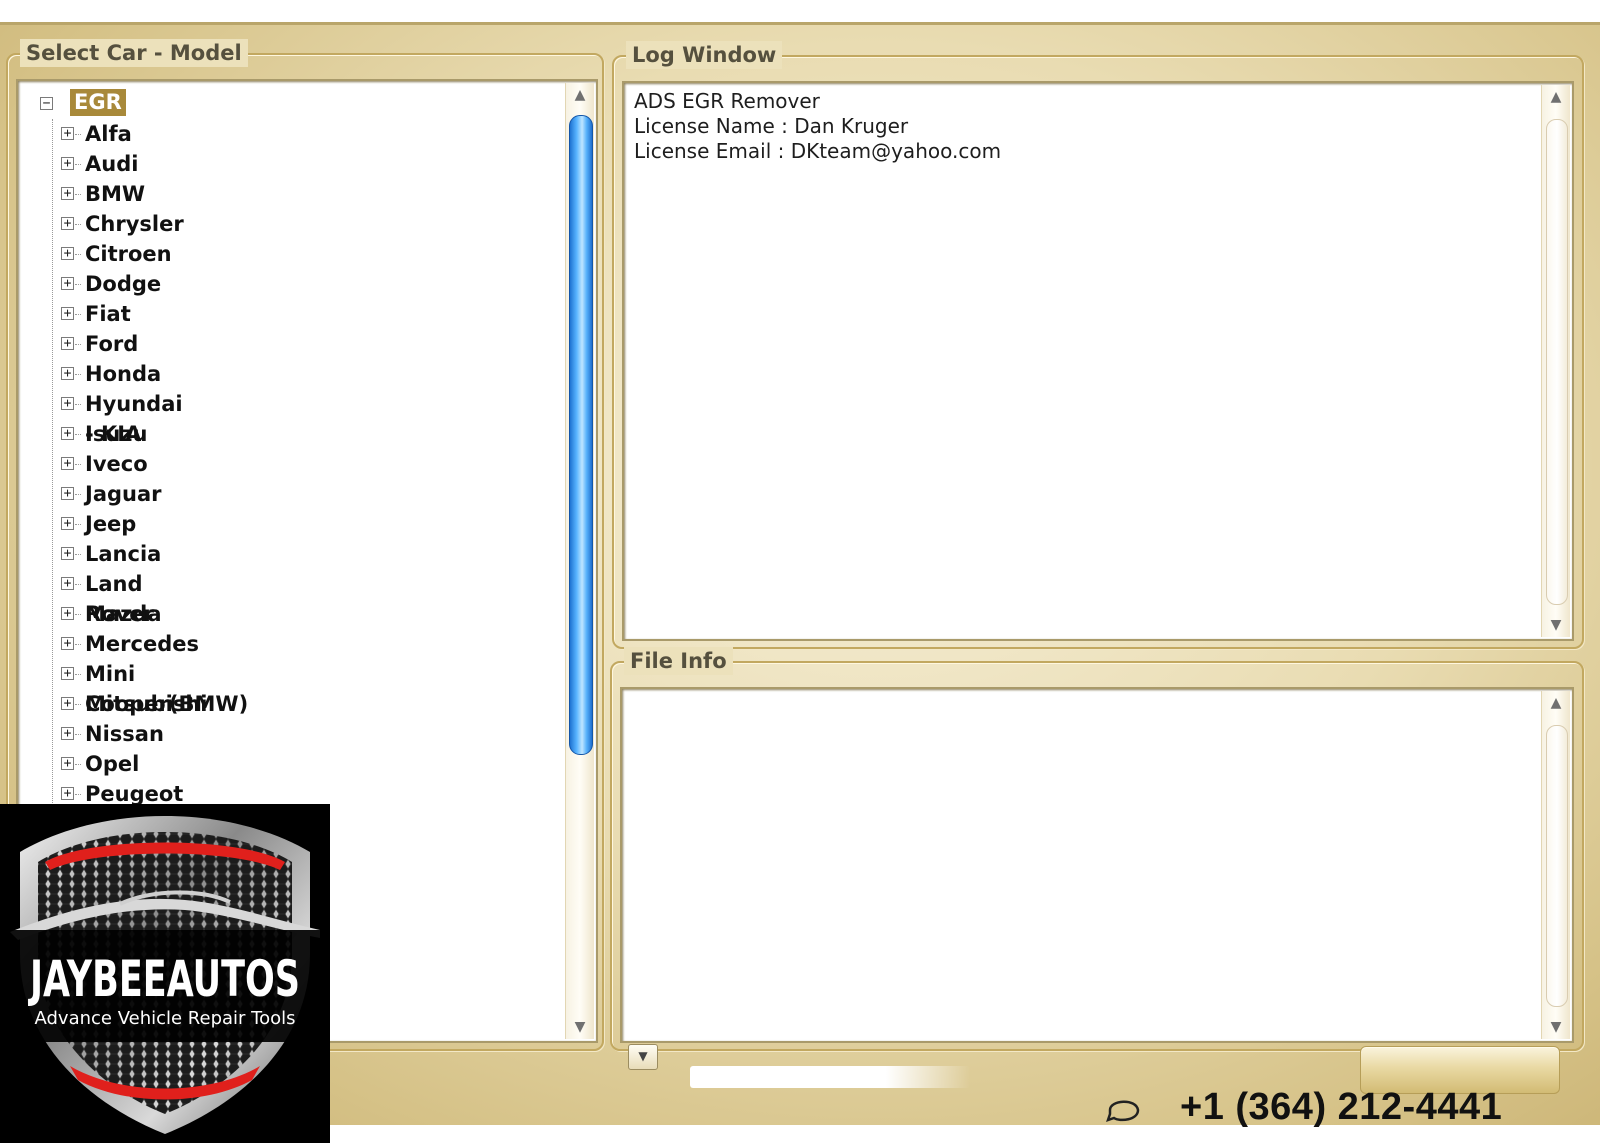 The width and height of the screenshot is (1600, 1147). What do you see at coordinates (123, 494) in the screenshot?
I see `tree-item-label: Jaguar` at bounding box center [123, 494].